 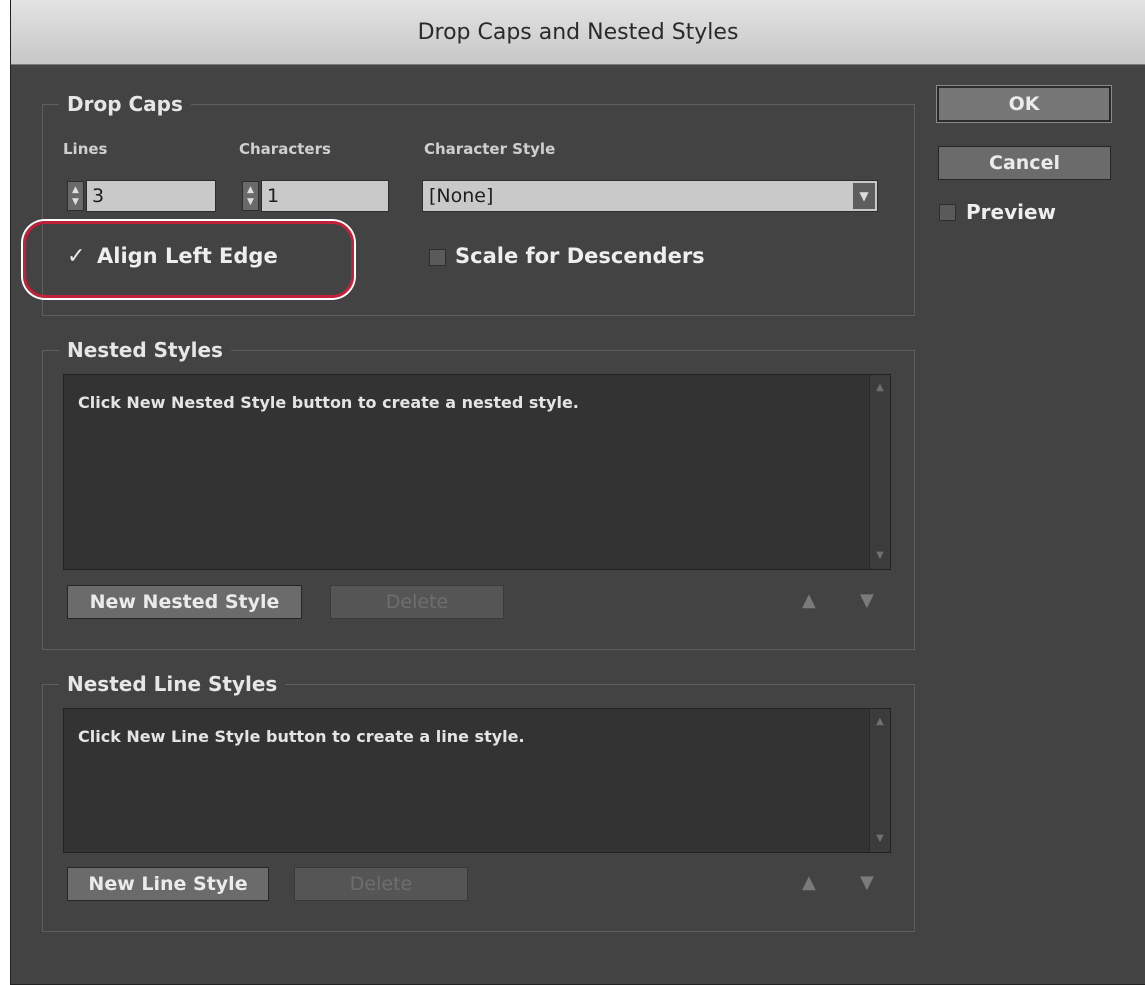 What do you see at coordinates (188, 259) in the screenshot?
I see `highlight-annotation` at bounding box center [188, 259].